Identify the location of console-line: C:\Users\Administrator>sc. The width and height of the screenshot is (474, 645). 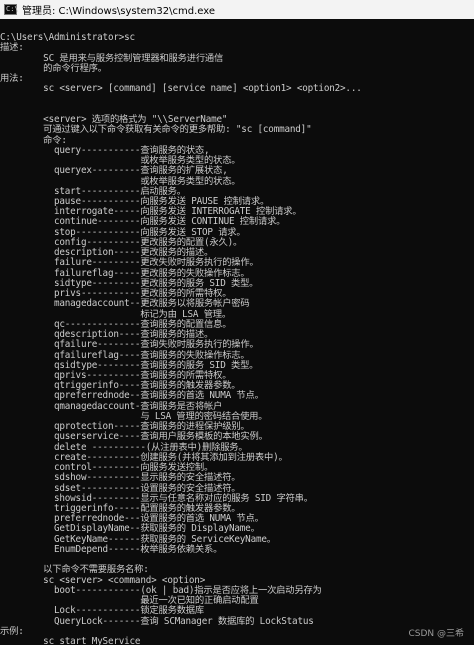
(67, 38).